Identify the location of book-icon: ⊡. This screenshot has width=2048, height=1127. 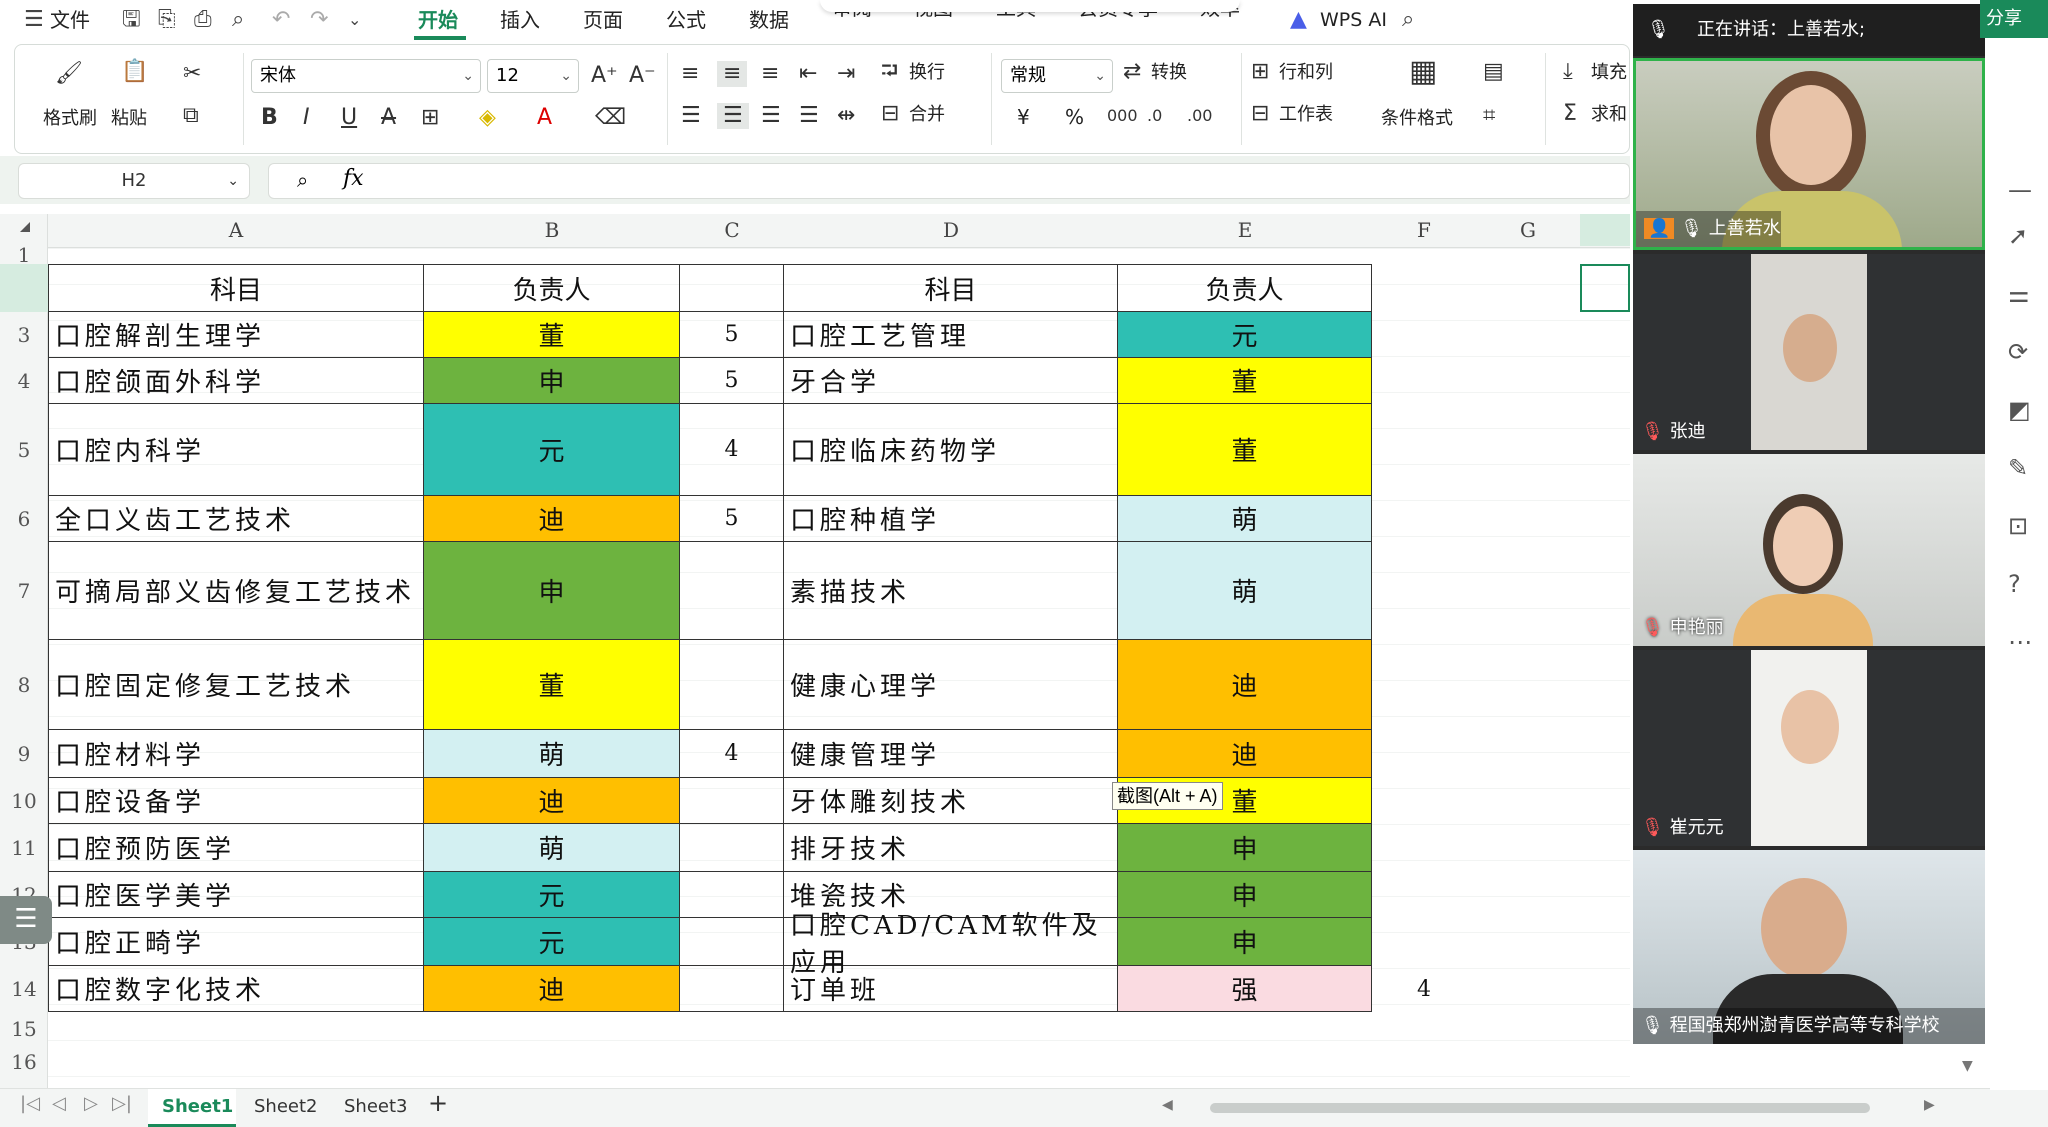
(2018, 526).